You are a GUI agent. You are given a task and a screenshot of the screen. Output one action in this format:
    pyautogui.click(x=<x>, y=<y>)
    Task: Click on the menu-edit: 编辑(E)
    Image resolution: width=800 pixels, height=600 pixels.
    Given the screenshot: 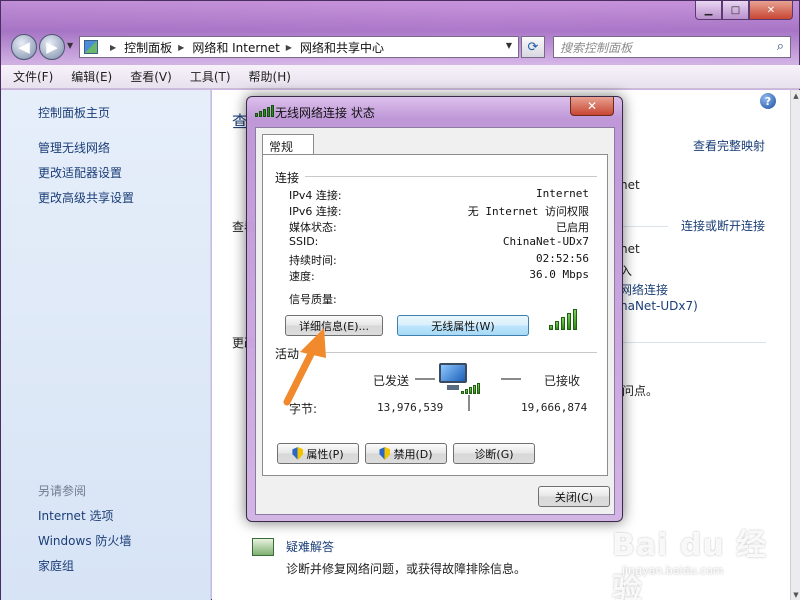 What is the action you would take?
    pyautogui.click(x=91, y=76)
    